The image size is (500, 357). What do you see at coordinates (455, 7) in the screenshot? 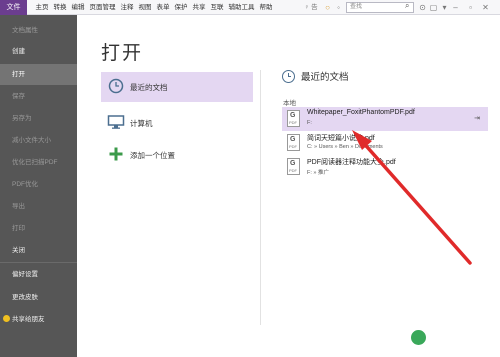
I see `minimize-icon: –` at bounding box center [455, 7].